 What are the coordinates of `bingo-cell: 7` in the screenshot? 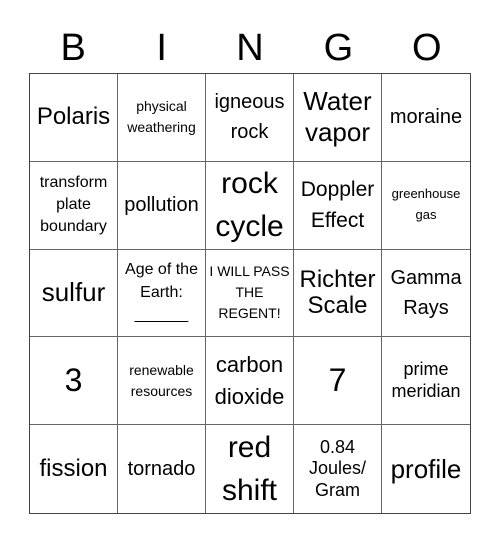 It's located at (338, 381).